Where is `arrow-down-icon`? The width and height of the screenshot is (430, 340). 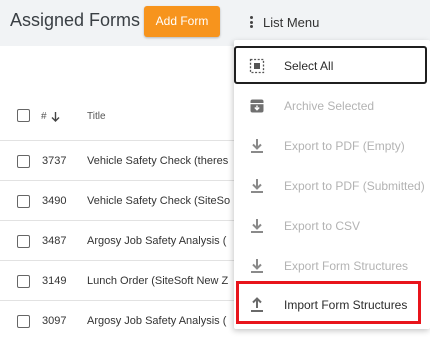
arrow-down-icon is located at coordinates (55, 116).